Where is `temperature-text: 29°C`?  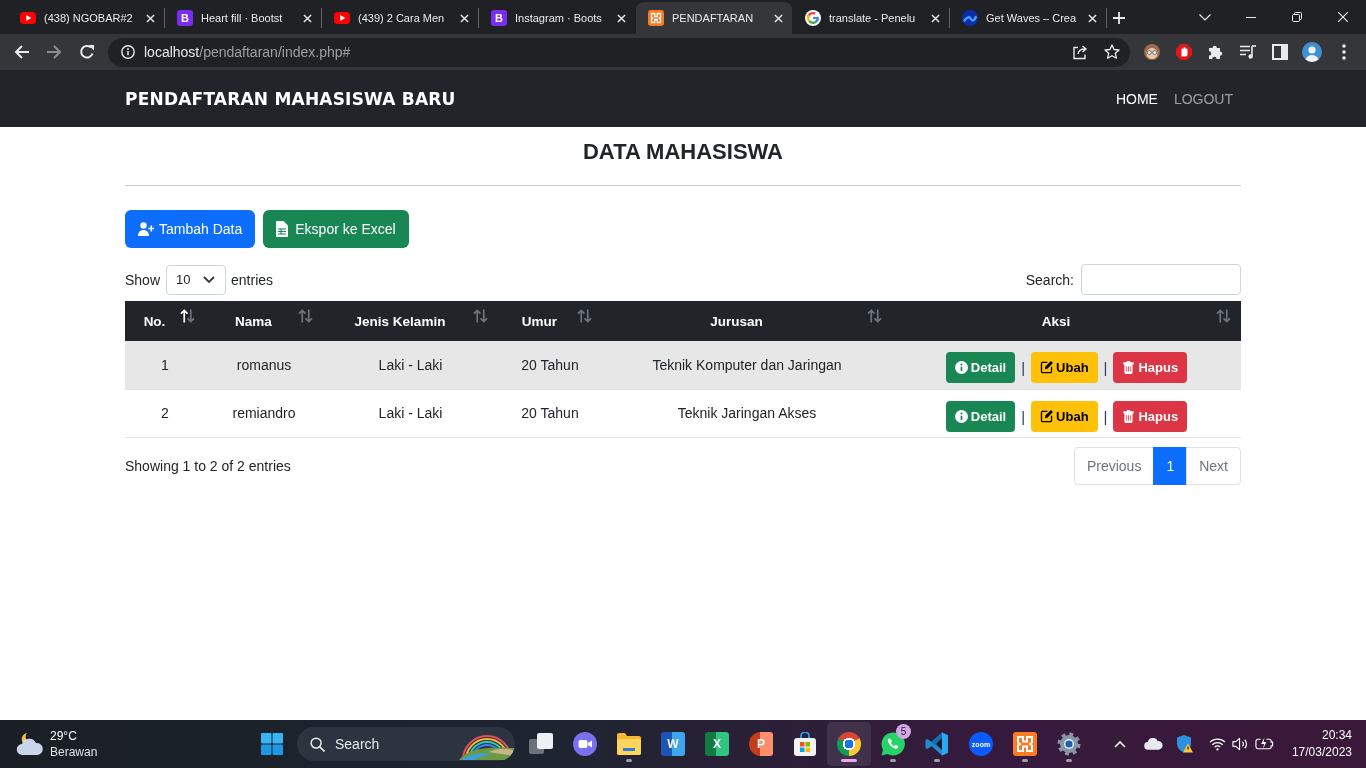 temperature-text: 29°C is located at coordinates (64, 736).